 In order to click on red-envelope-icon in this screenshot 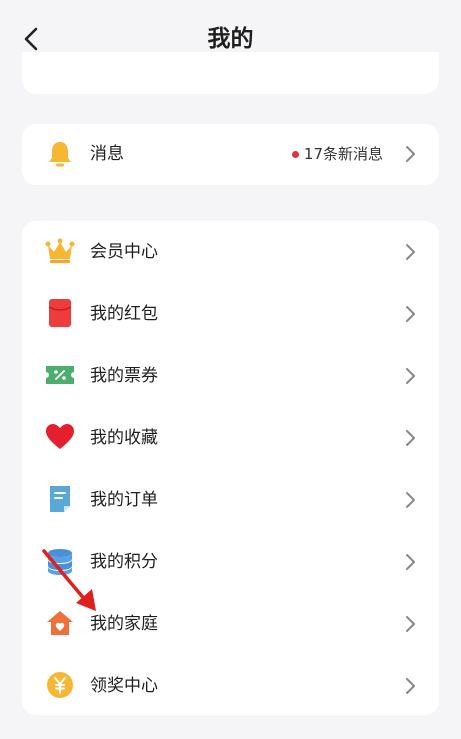, I will do `click(60, 313)`.